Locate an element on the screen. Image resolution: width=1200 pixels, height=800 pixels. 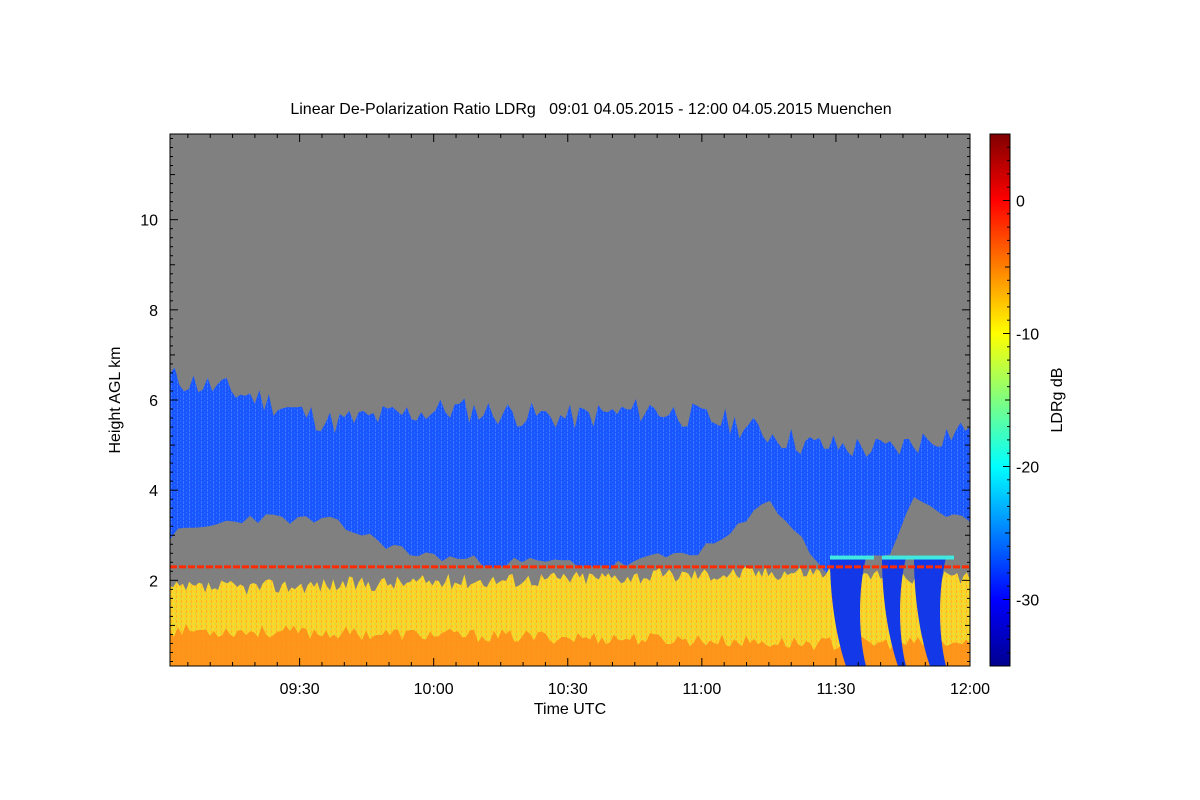
colorbar-tick-label: -10 is located at coordinates (1027, 335).